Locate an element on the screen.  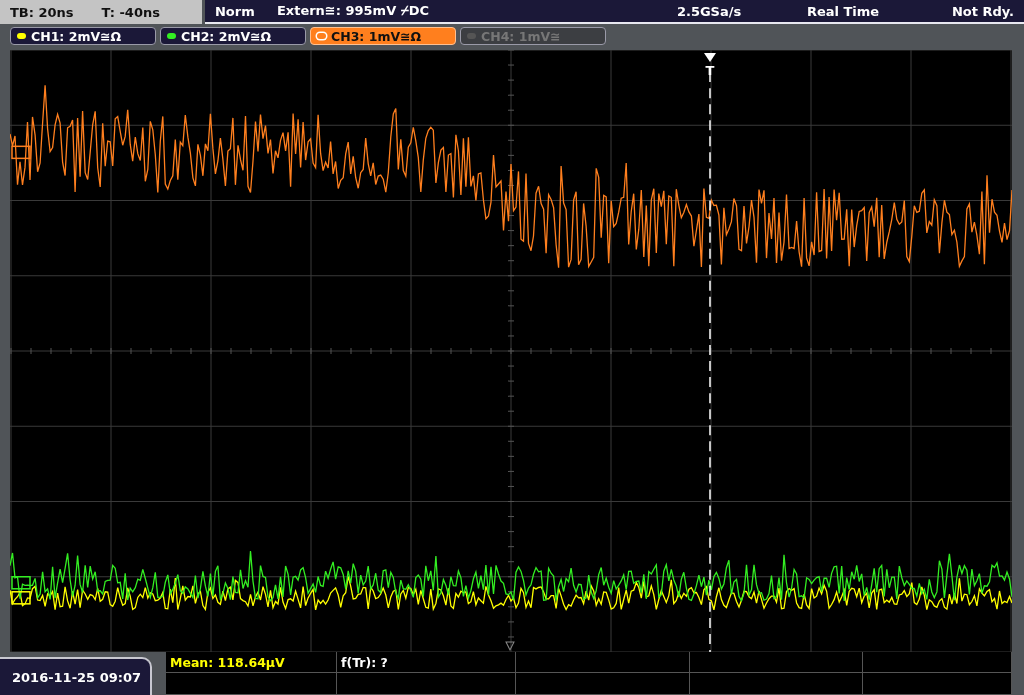
position-marker-icon is located at coordinates (510, 646).